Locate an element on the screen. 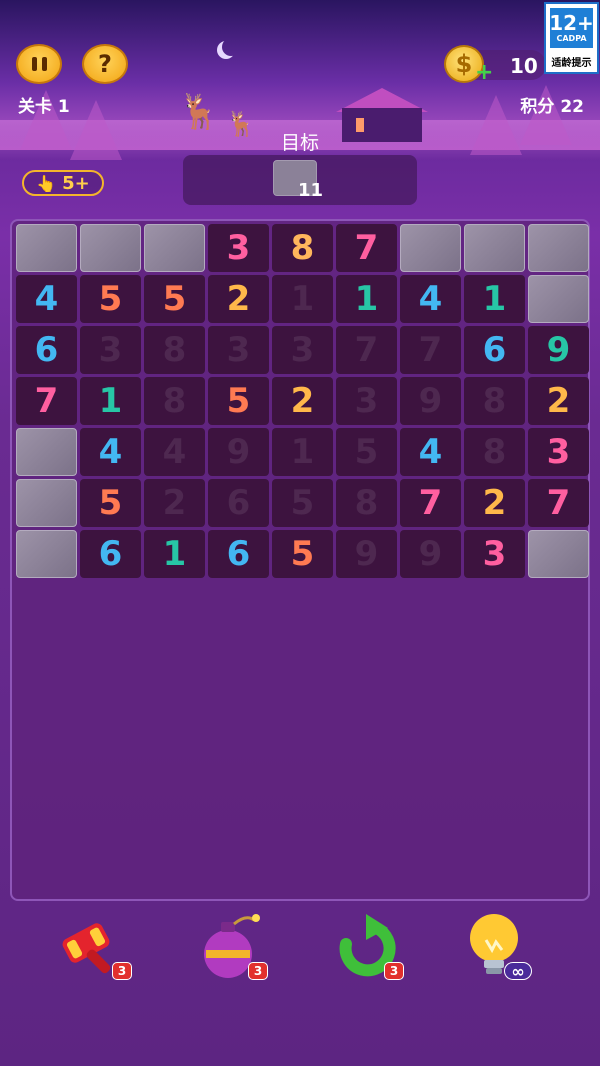  age-rating-hint: 适龄提示 is located at coordinates (571, 63).